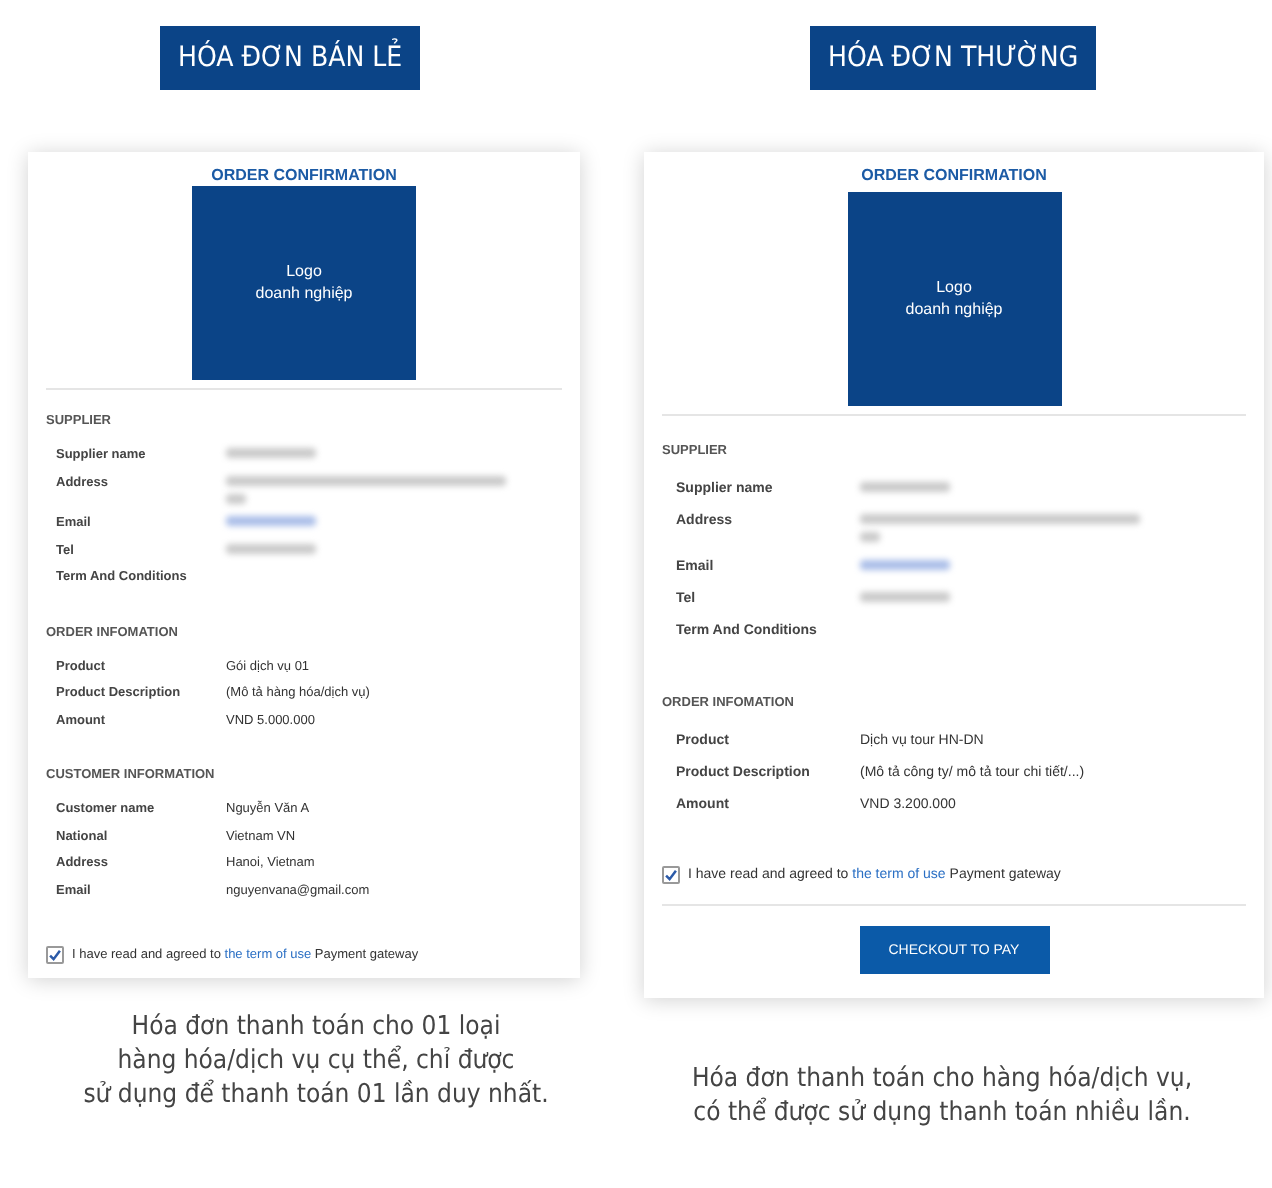 The width and height of the screenshot is (1272, 1188). What do you see at coordinates (290, 58) in the screenshot?
I see `invoice-type-heading: HÓA ĐƠN BÁN LẺ` at bounding box center [290, 58].